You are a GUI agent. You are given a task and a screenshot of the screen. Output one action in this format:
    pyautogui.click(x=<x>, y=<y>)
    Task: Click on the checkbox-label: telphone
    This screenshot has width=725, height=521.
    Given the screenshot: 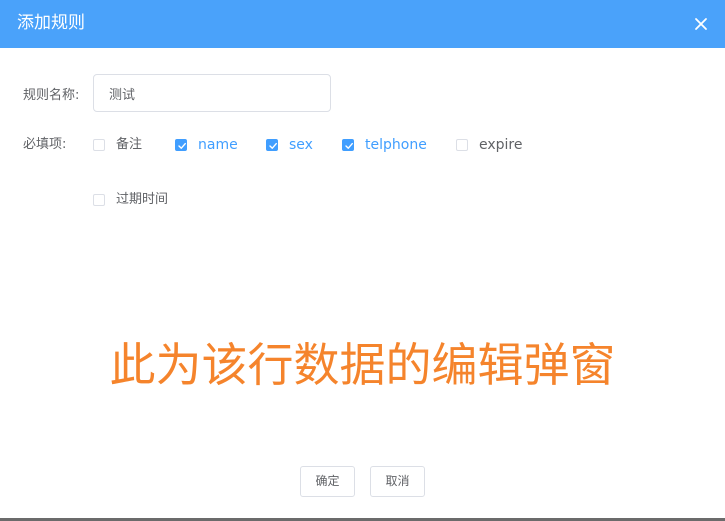 What is the action you would take?
    pyautogui.click(x=396, y=145)
    